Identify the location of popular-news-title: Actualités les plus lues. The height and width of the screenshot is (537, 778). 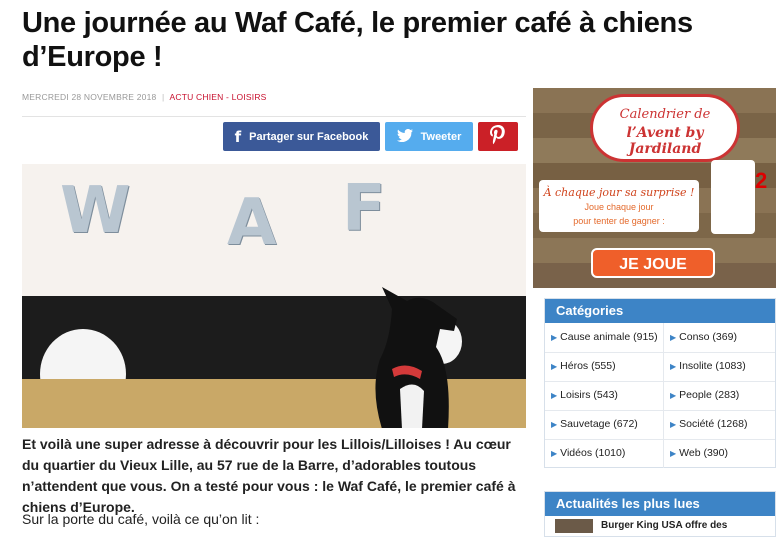
(660, 504).